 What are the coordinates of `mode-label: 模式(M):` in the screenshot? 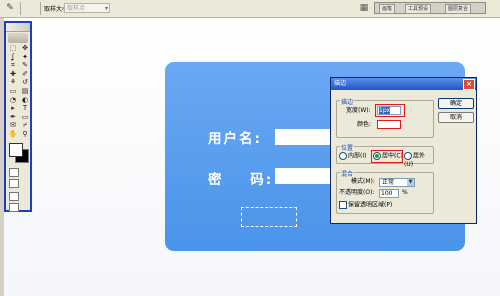 It's located at (363, 181).